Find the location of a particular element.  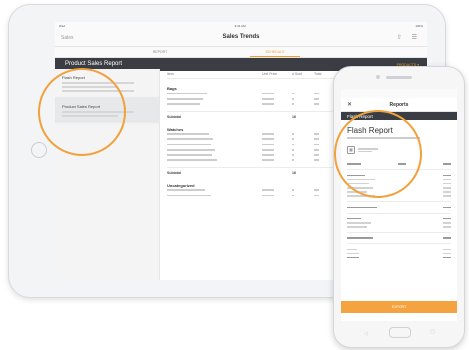

segmented-control: REPORT SCHEDULE is located at coordinates (241, 52).